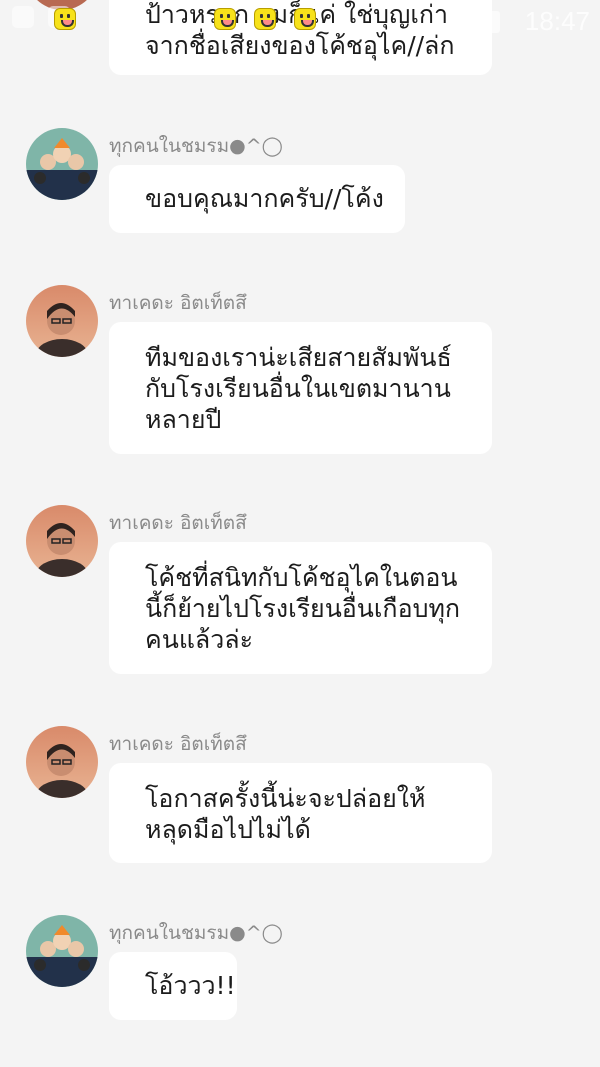 This screenshot has height=1067, width=600. What do you see at coordinates (65, 19) in the screenshot?
I see `laughing-emoji-icon` at bounding box center [65, 19].